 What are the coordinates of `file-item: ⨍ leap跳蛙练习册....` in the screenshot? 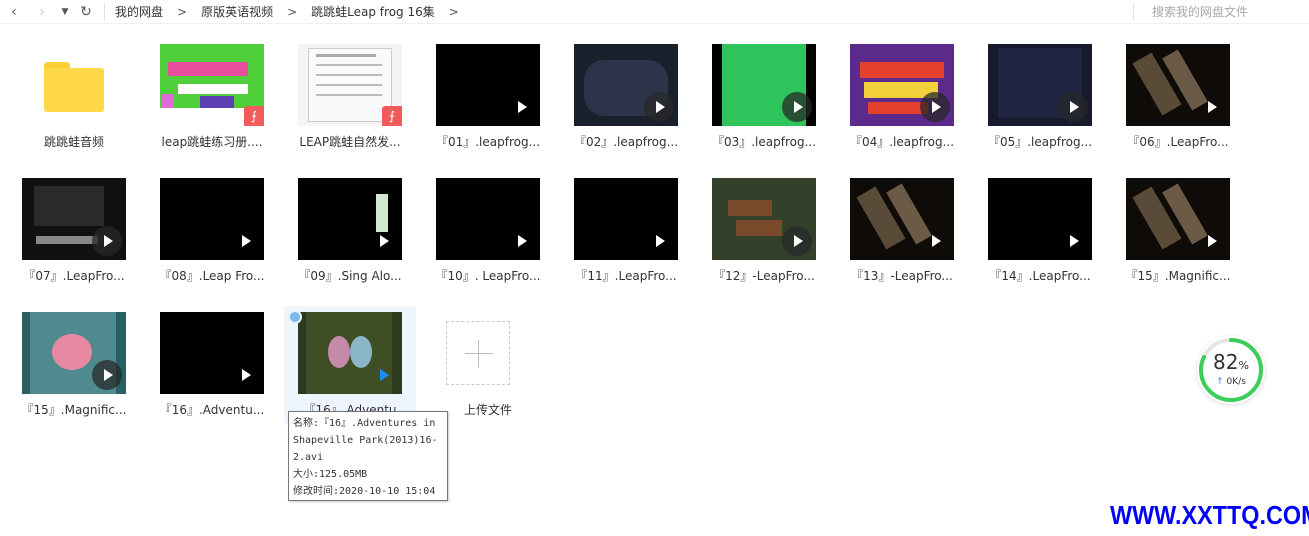 It's located at (212, 97).